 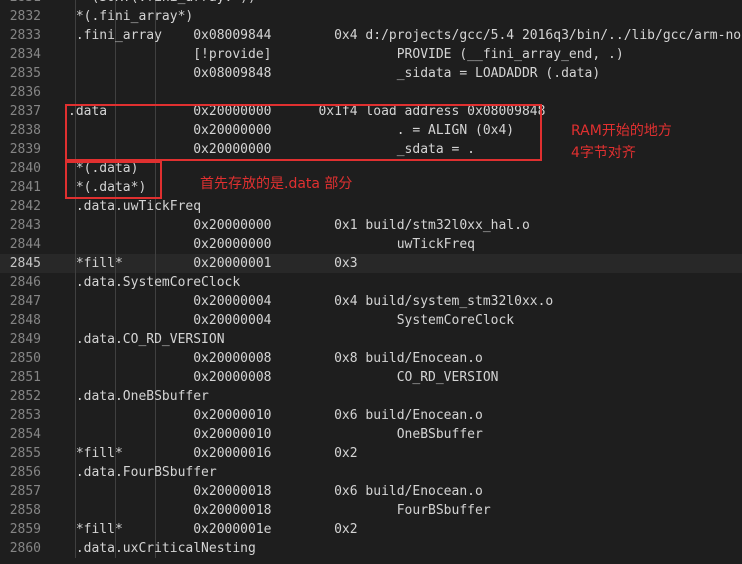 I want to click on line-text: (SORT(.fini_array.*)), so click(x=161, y=3).